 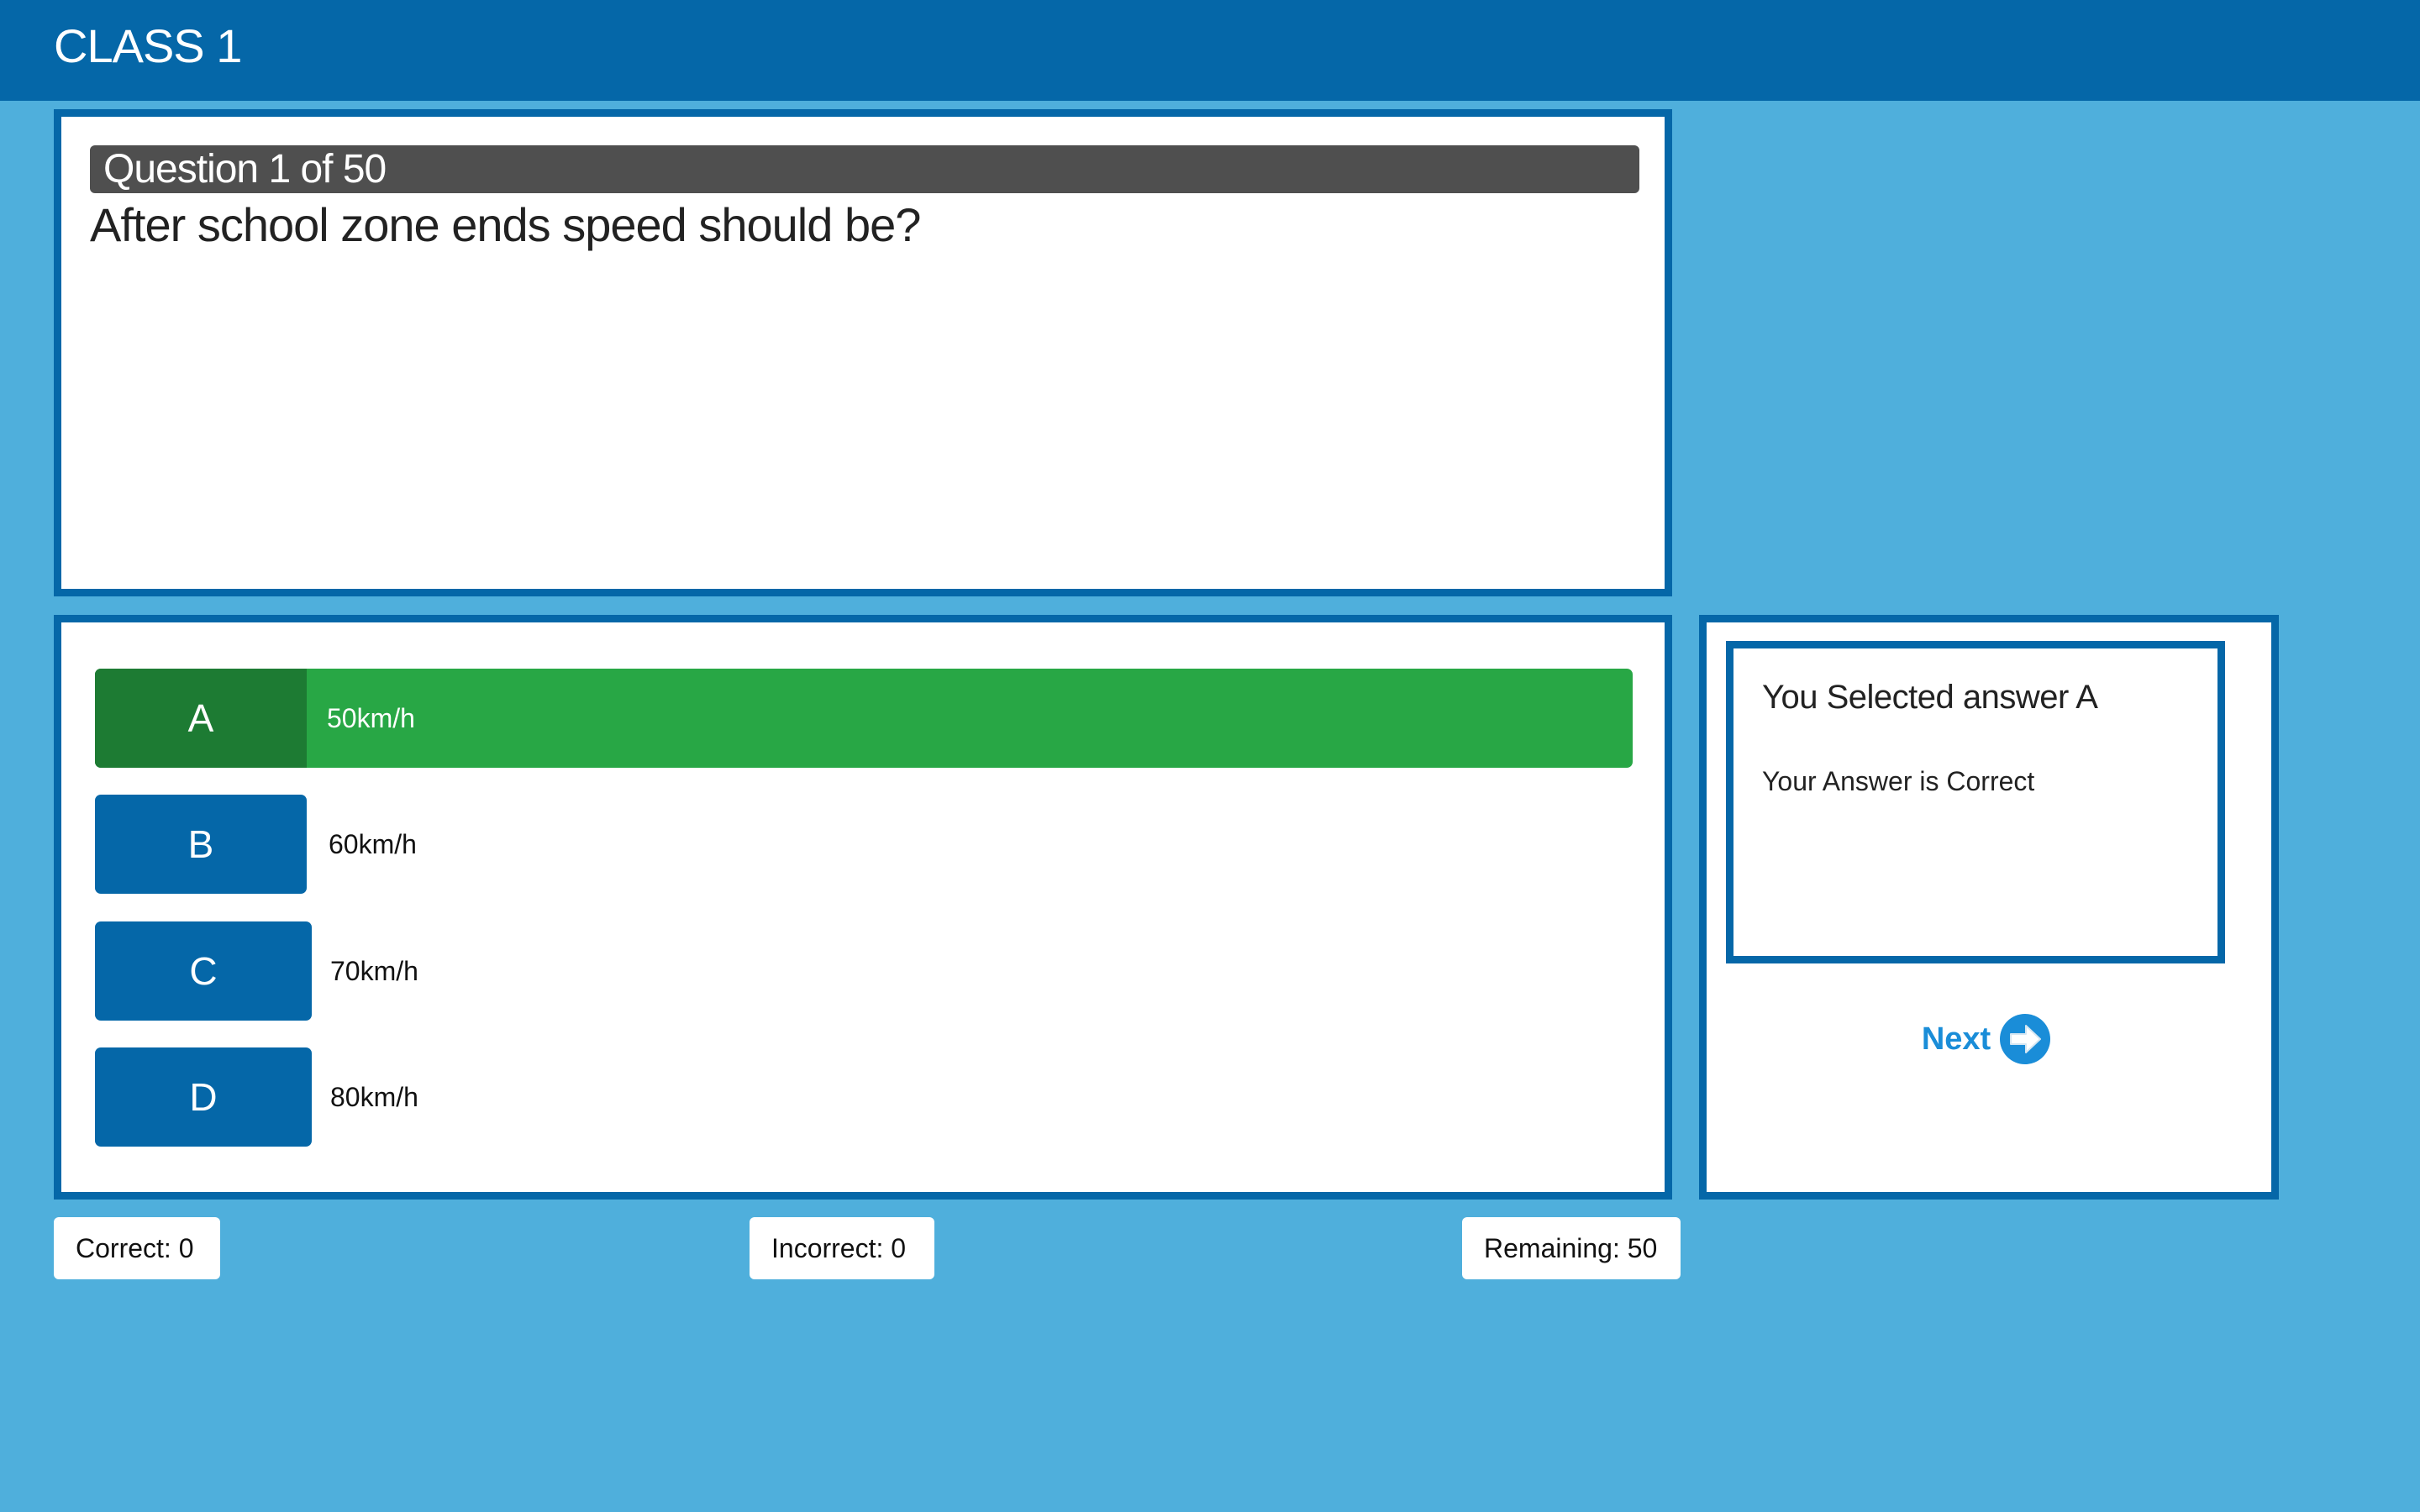 I want to click on answer-option-b: B 60km/h, so click(x=256, y=844).